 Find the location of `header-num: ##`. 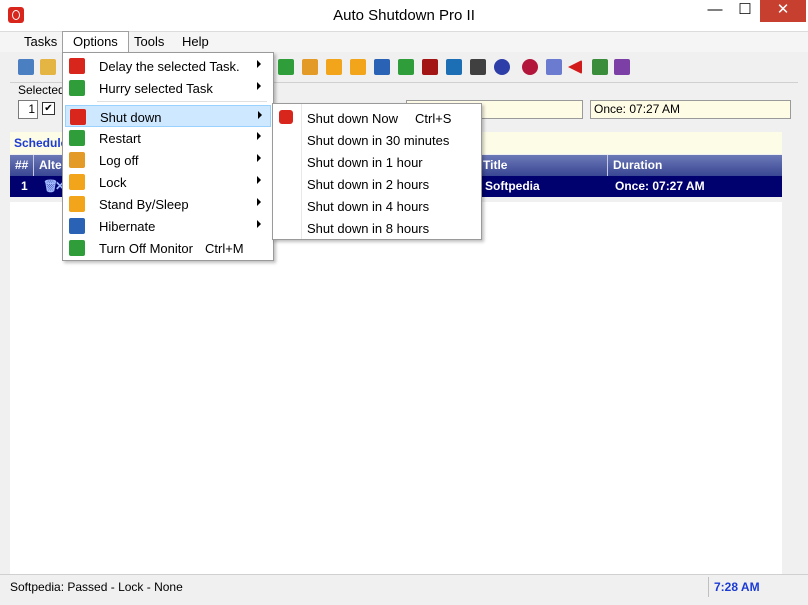

header-num: ## is located at coordinates (22, 165).